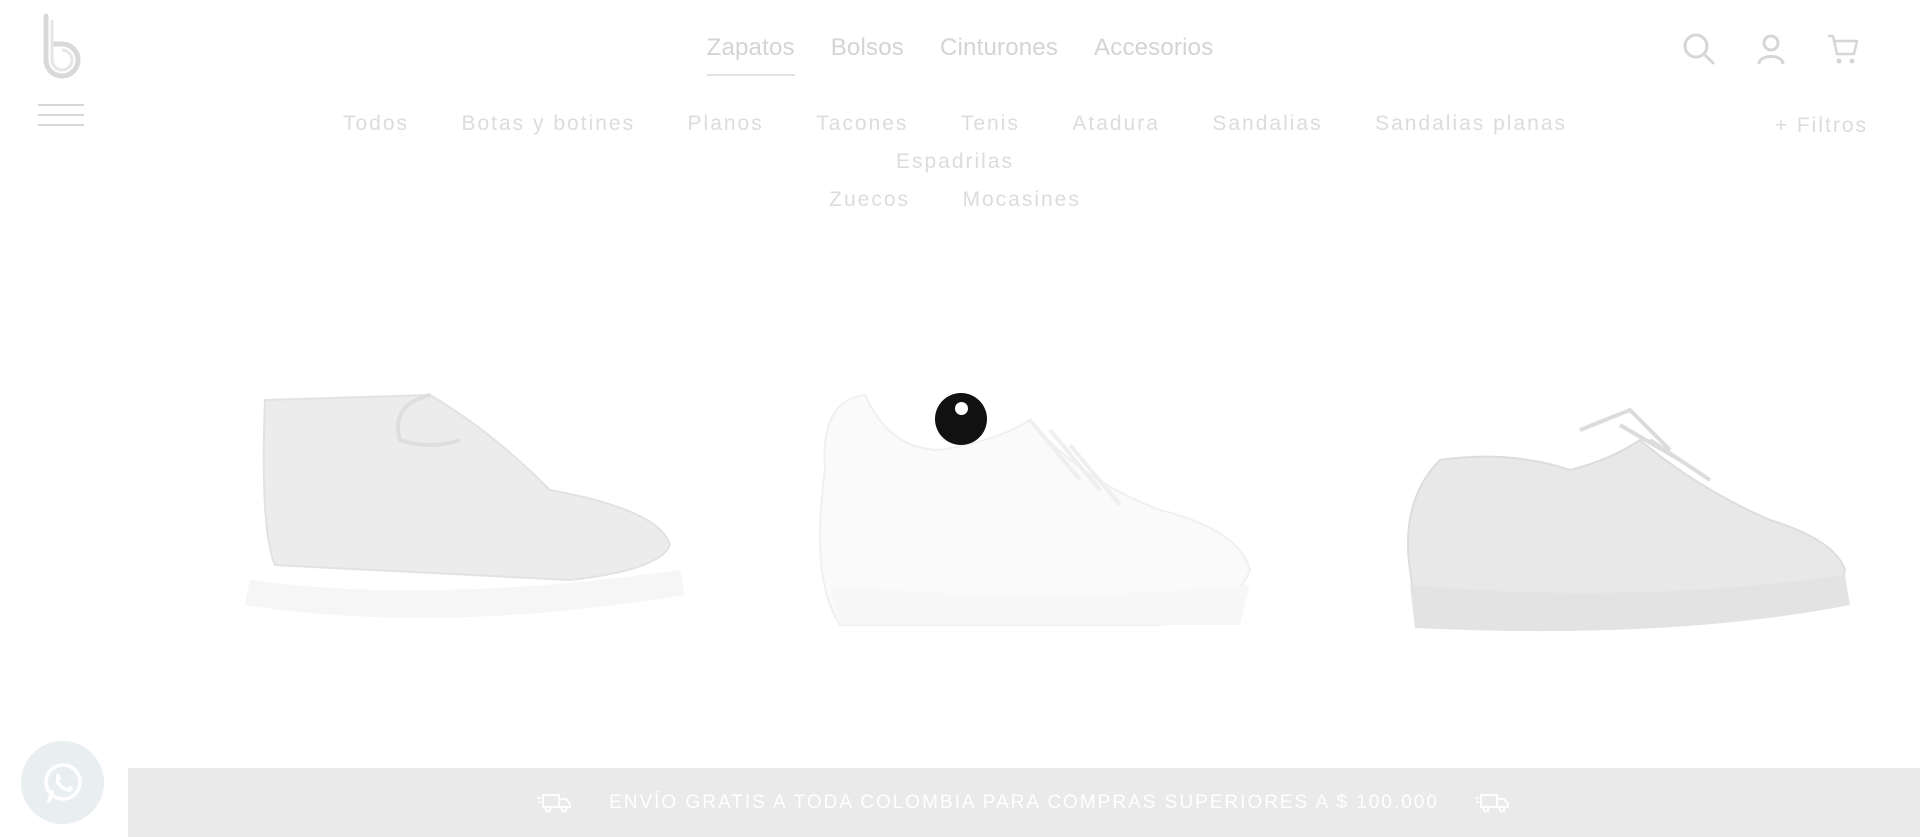 Image resolution: width=1920 pixels, height=837 pixels. What do you see at coordinates (750, 55) in the screenshot?
I see `nav-zapatos: Zapatos` at bounding box center [750, 55].